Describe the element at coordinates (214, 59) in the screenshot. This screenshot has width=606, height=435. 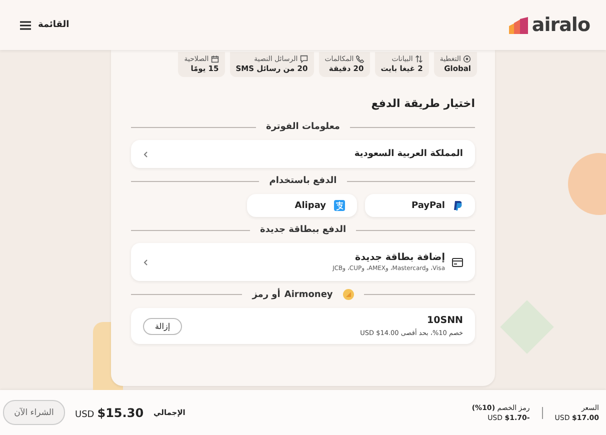
I see `calendar-icon` at that location.